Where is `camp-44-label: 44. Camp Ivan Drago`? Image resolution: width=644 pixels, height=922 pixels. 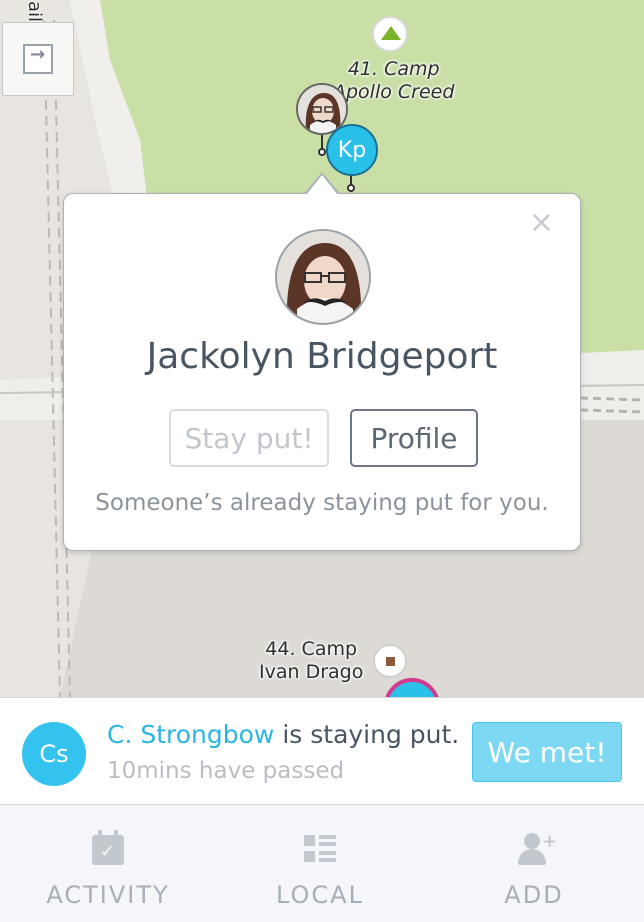
camp-44-label: 44. Camp Ivan Drago is located at coordinates (311, 661).